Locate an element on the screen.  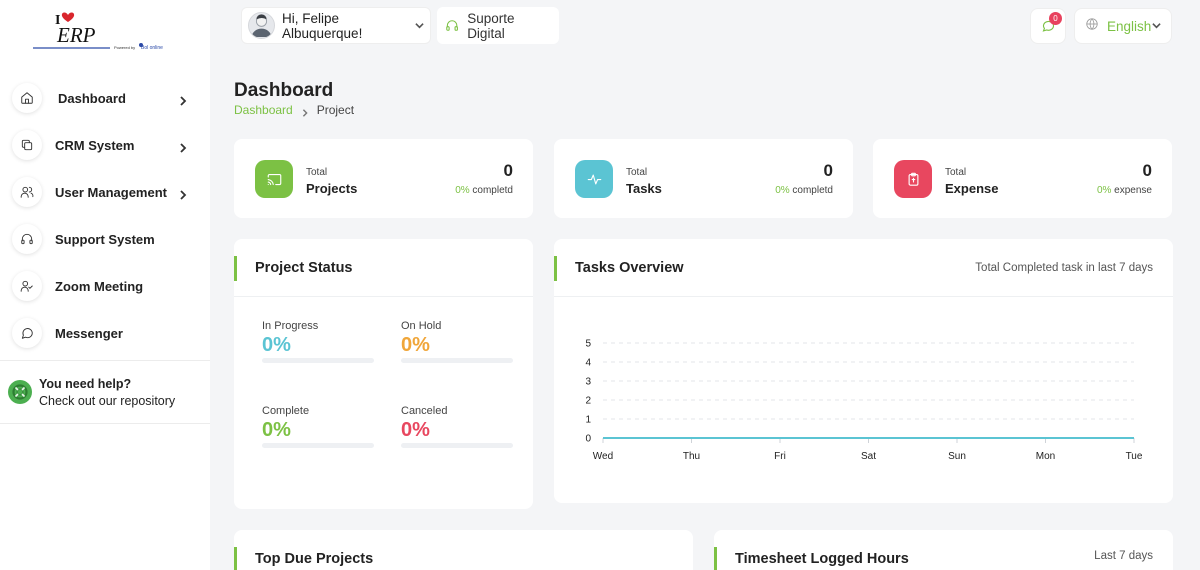
sidebar-item-label: Dashboard is located at coordinates (92, 98).